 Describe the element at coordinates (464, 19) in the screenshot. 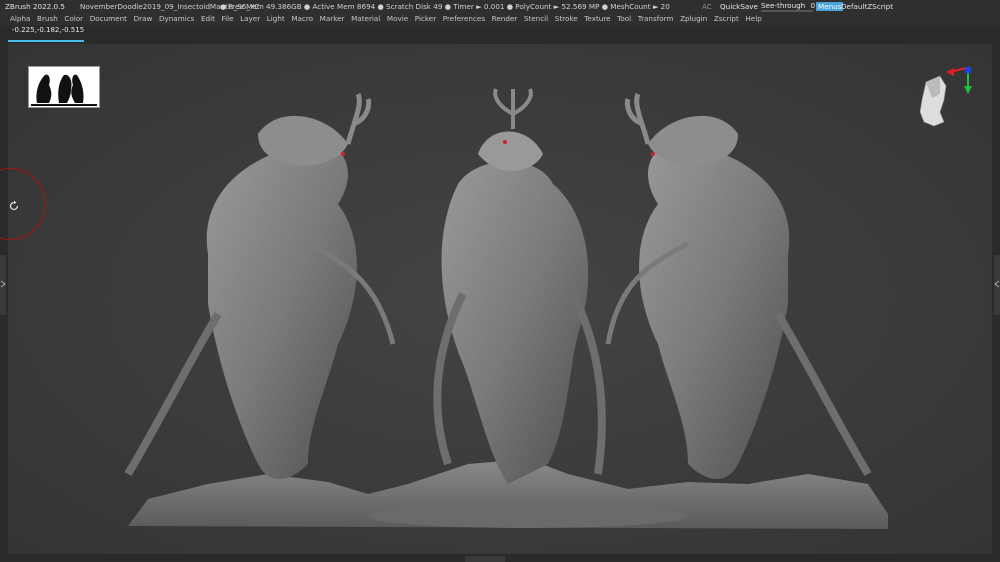

I see `menu-item-preferences: Preferences` at that location.